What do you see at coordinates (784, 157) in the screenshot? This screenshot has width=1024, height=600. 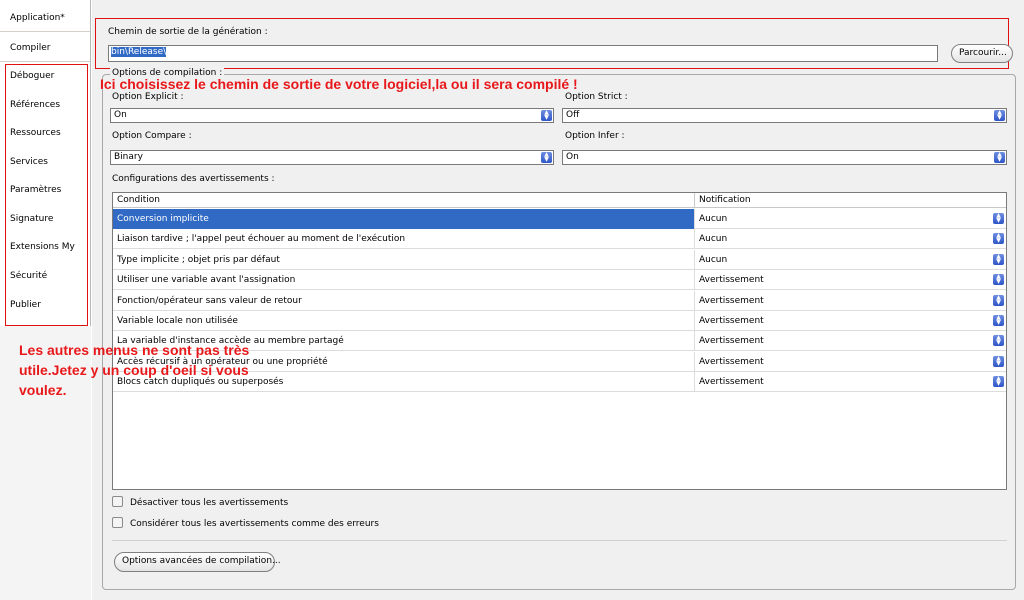 I see `option-infer-select: On ▲ ▼` at bounding box center [784, 157].